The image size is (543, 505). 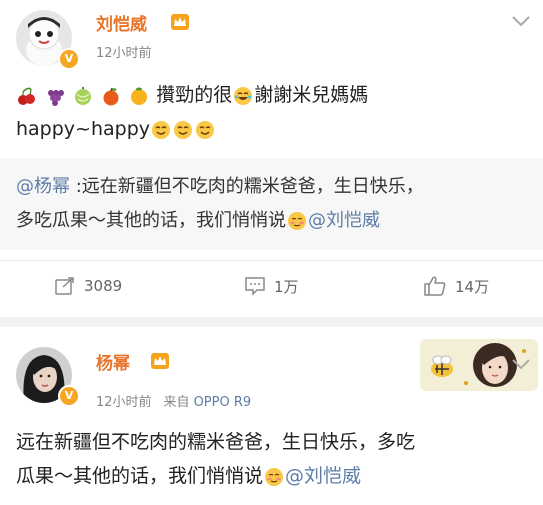 I want to click on quoted-text-line1: @杨幂 :远在新疆但不吃肉的糯米爸爸，生日快乐，, so click(x=220, y=187).